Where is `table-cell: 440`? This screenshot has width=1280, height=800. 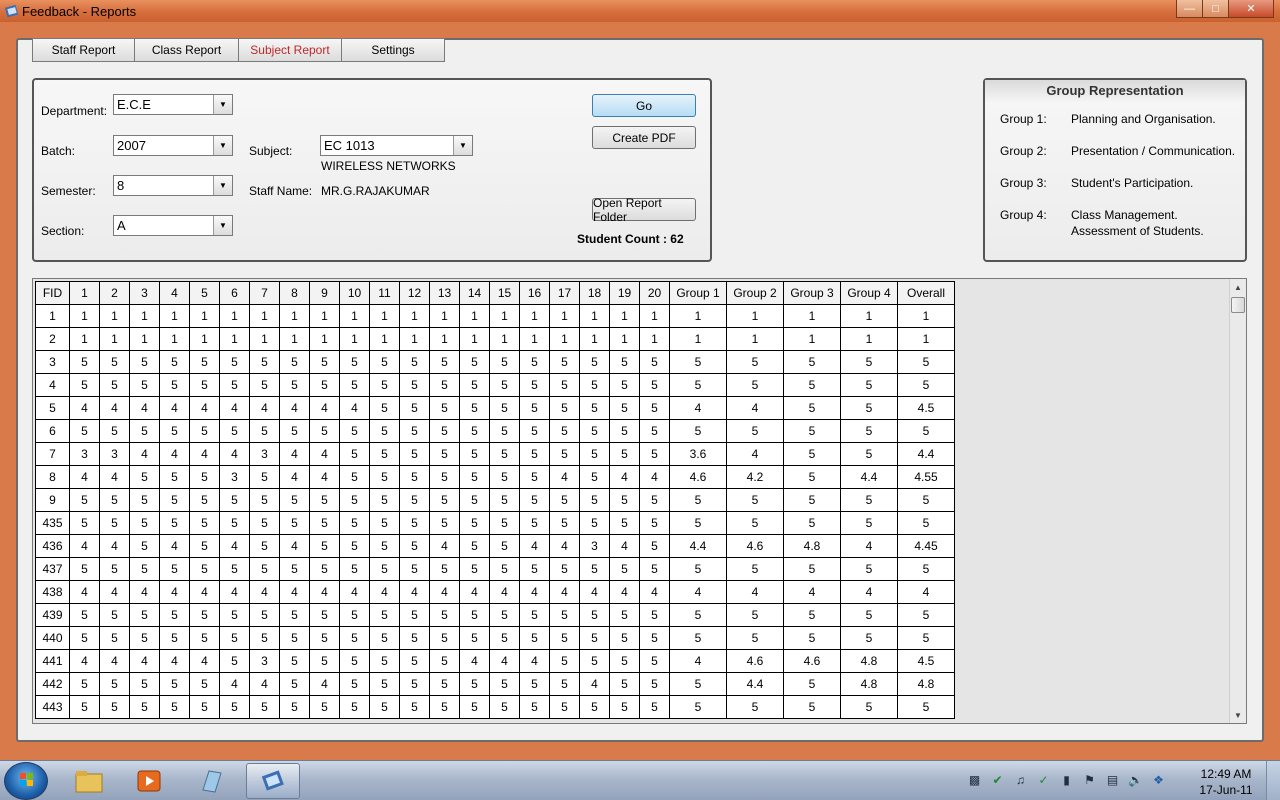 table-cell: 440 is located at coordinates (52, 638).